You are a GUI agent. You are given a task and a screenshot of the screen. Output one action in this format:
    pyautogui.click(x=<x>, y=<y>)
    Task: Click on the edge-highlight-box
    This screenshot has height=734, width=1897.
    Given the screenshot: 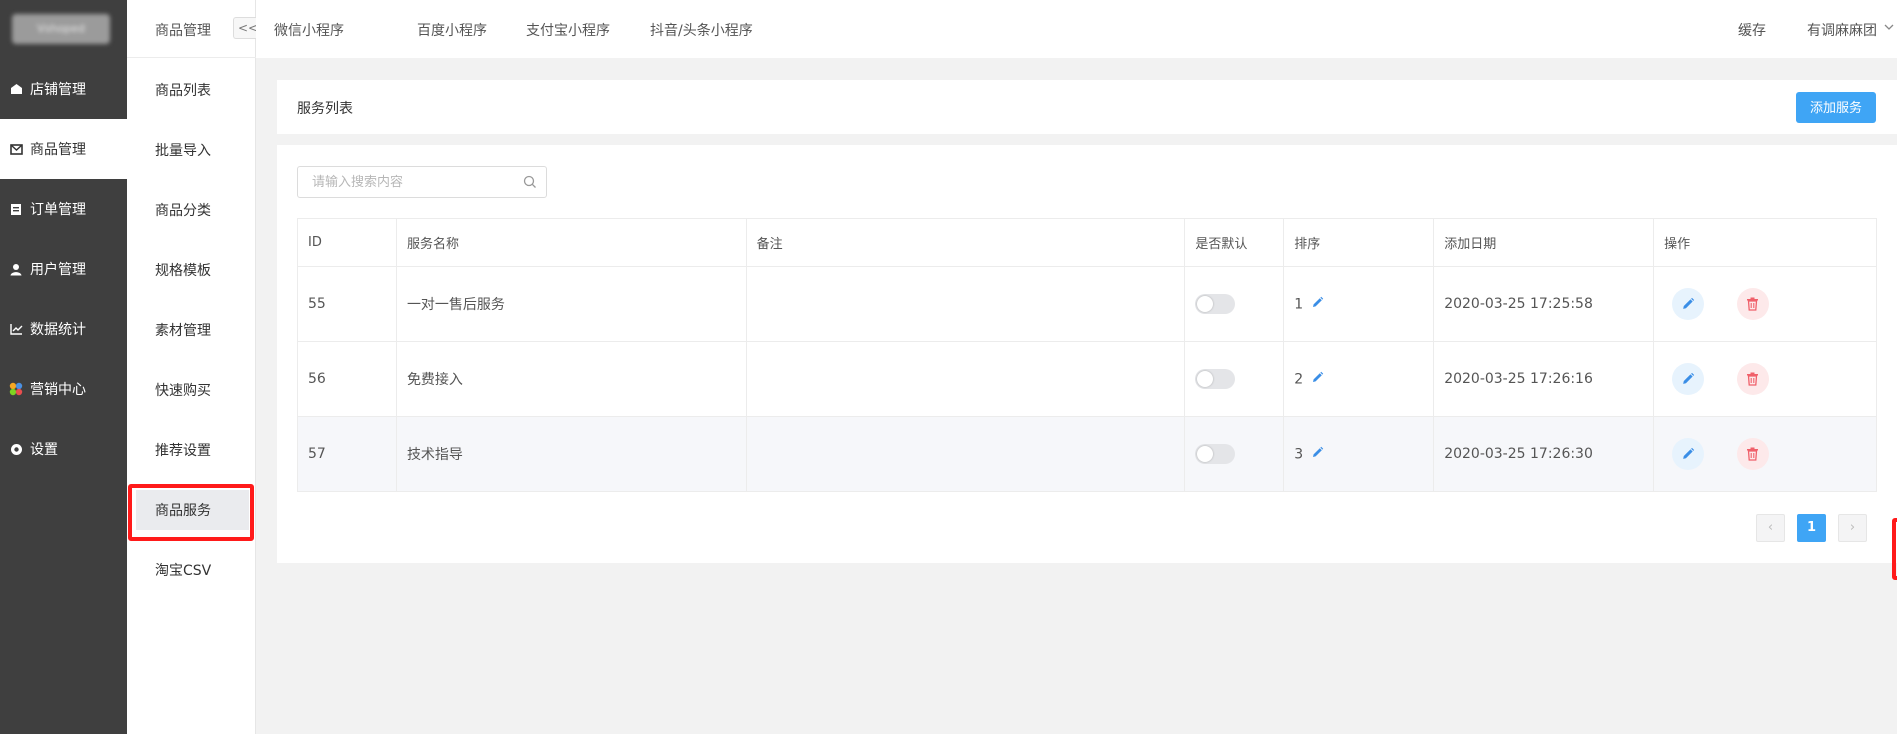 What is the action you would take?
    pyautogui.click(x=1894, y=549)
    